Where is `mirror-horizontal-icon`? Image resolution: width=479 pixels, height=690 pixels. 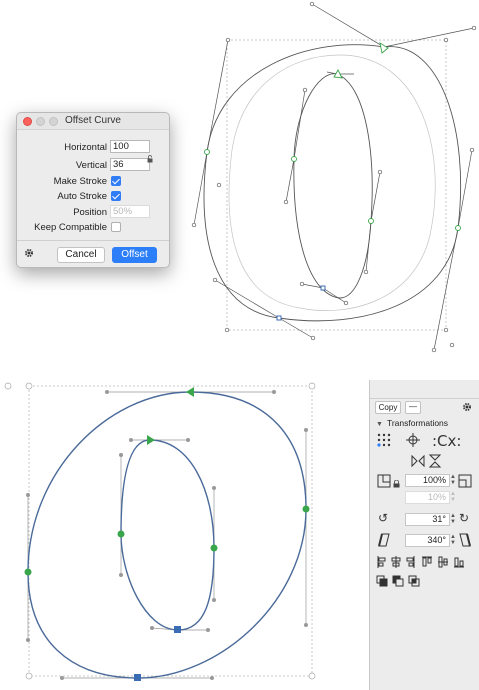
mirror-horizontal-icon is located at coordinates (418, 461).